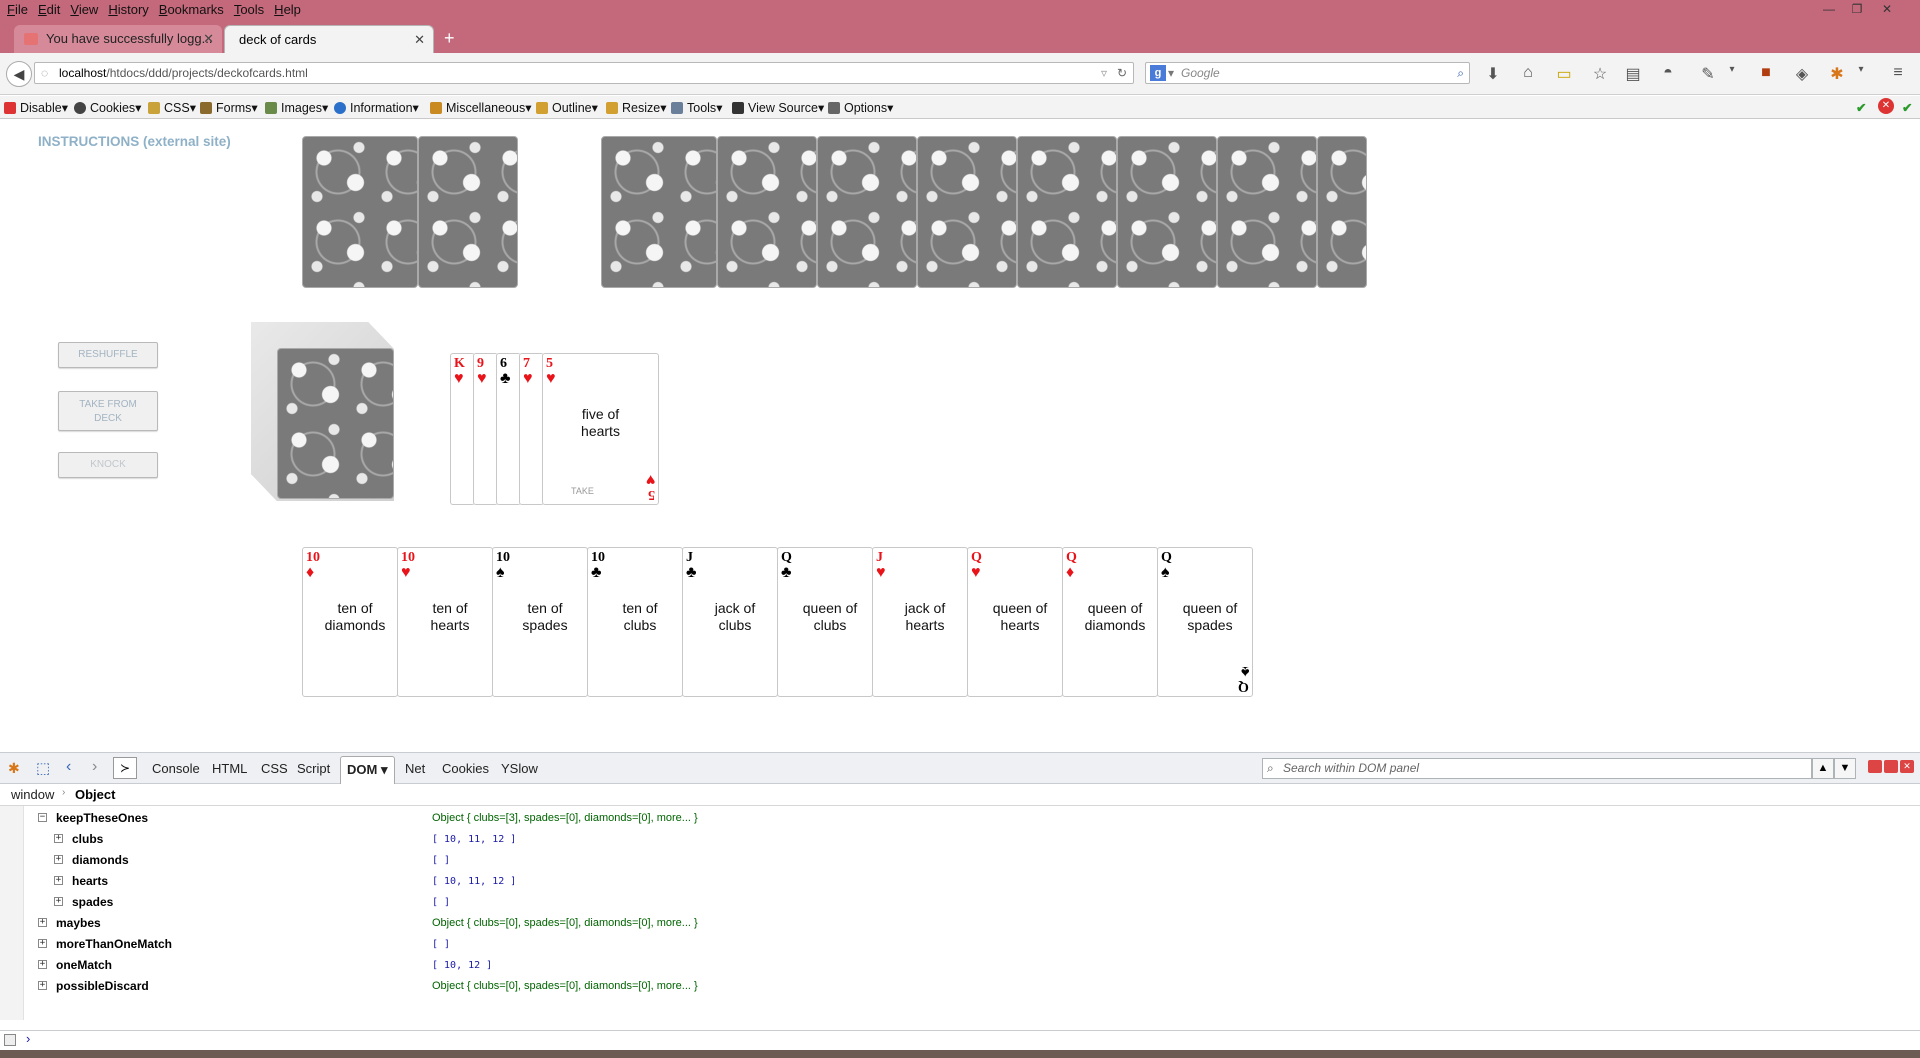 The height and width of the screenshot is (1058, 1920). What do you see at coordinates (134, 141) in the screenshot?
I see `instructions-link: INSTRUCTIONS (external site)` at bounding box center [134, 141].